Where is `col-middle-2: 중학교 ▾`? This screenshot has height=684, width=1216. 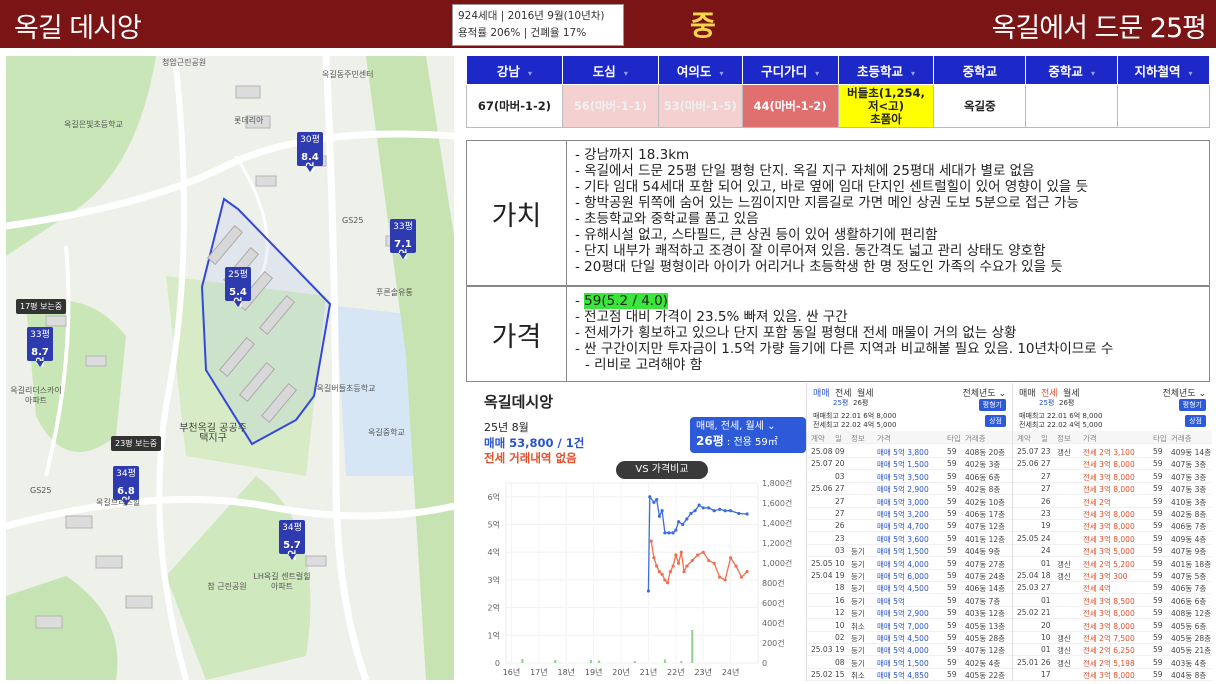
col-middle-2: 중학교 ▾ is located at coordinates (1072, 70).